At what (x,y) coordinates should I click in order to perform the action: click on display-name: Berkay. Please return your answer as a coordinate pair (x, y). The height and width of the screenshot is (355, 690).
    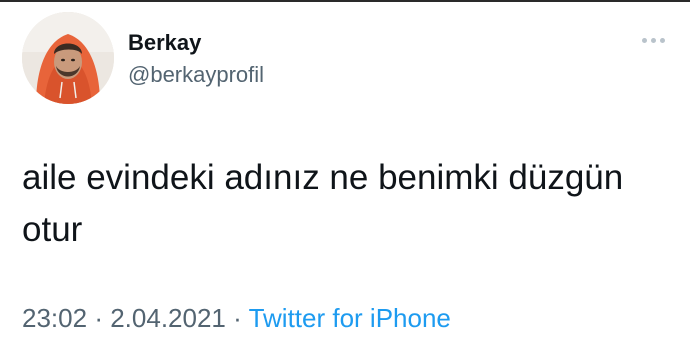
    Looking at the image, I should click on (164, 43).